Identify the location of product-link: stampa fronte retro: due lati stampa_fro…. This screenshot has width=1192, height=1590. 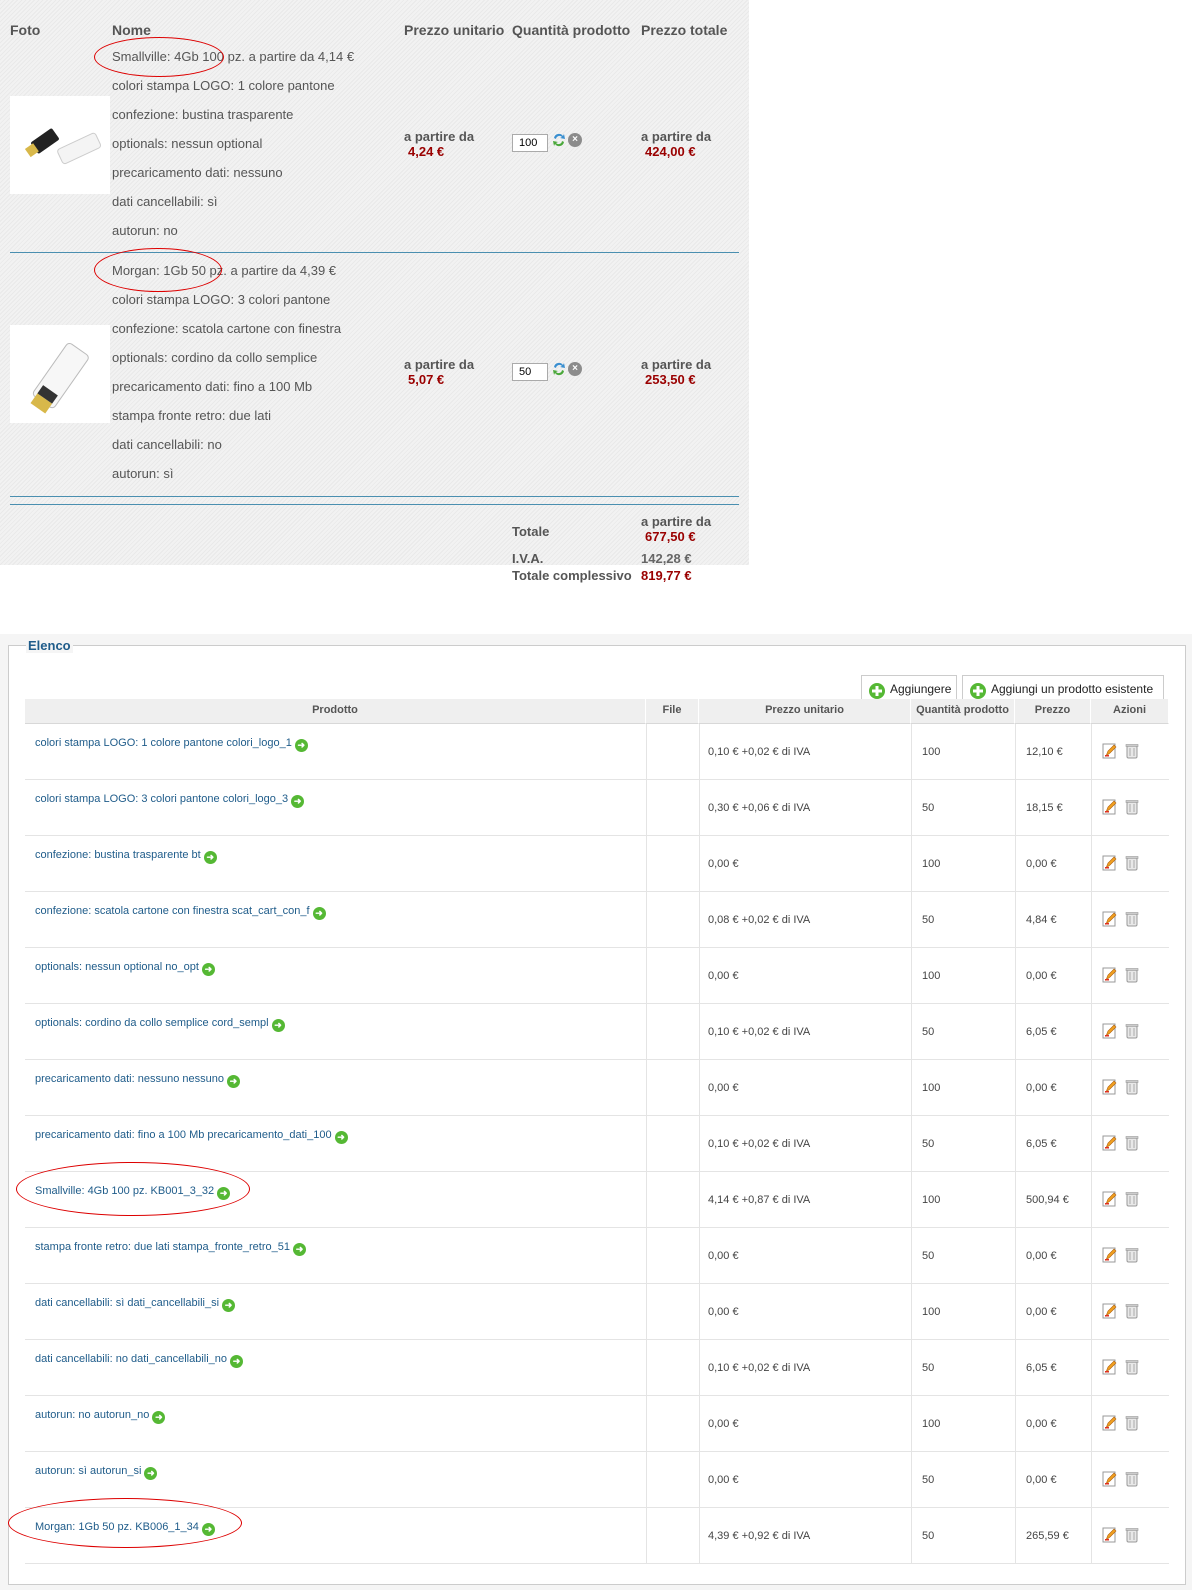
(162, 1247).